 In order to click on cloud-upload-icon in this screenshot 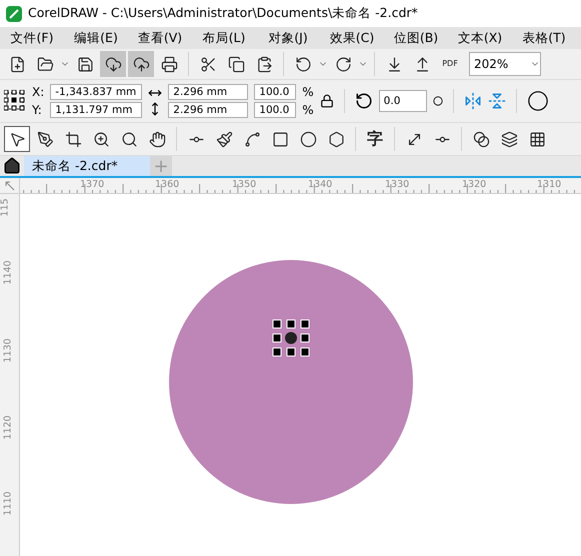, I will do `click(141, 64)`.